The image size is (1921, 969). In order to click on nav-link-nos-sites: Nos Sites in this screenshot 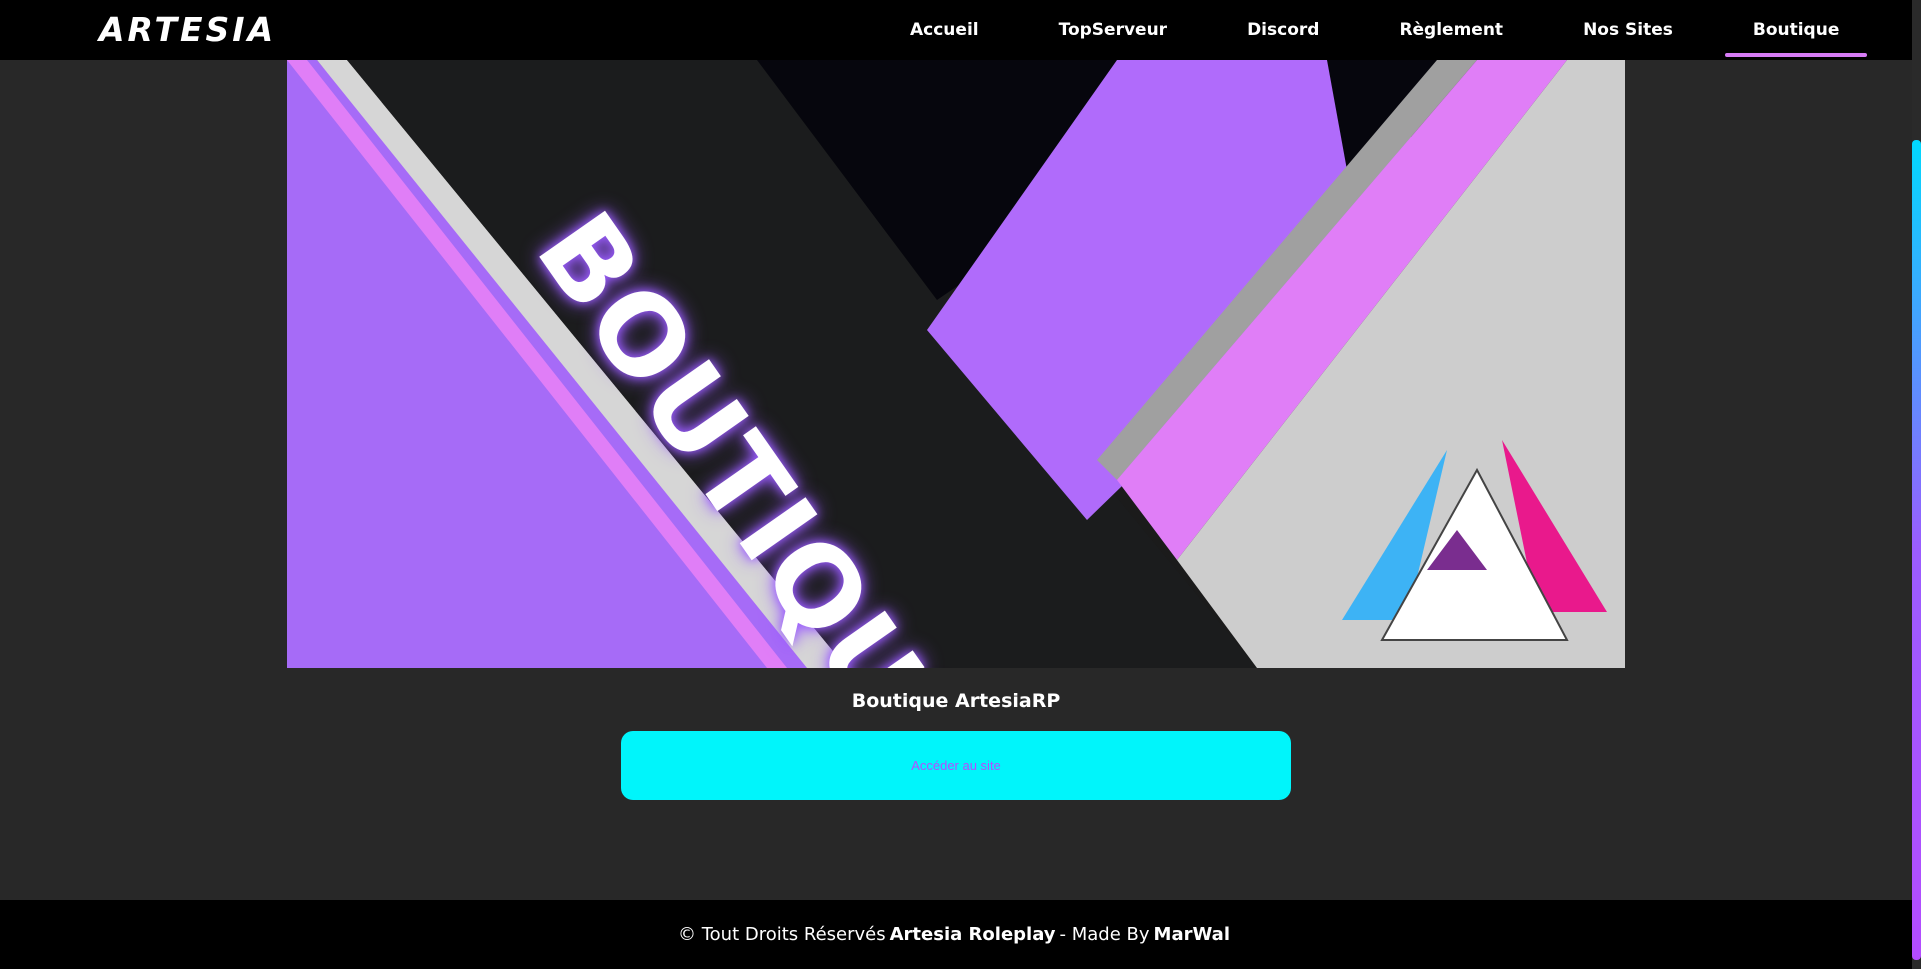, I will do `click(1628, 30)`.